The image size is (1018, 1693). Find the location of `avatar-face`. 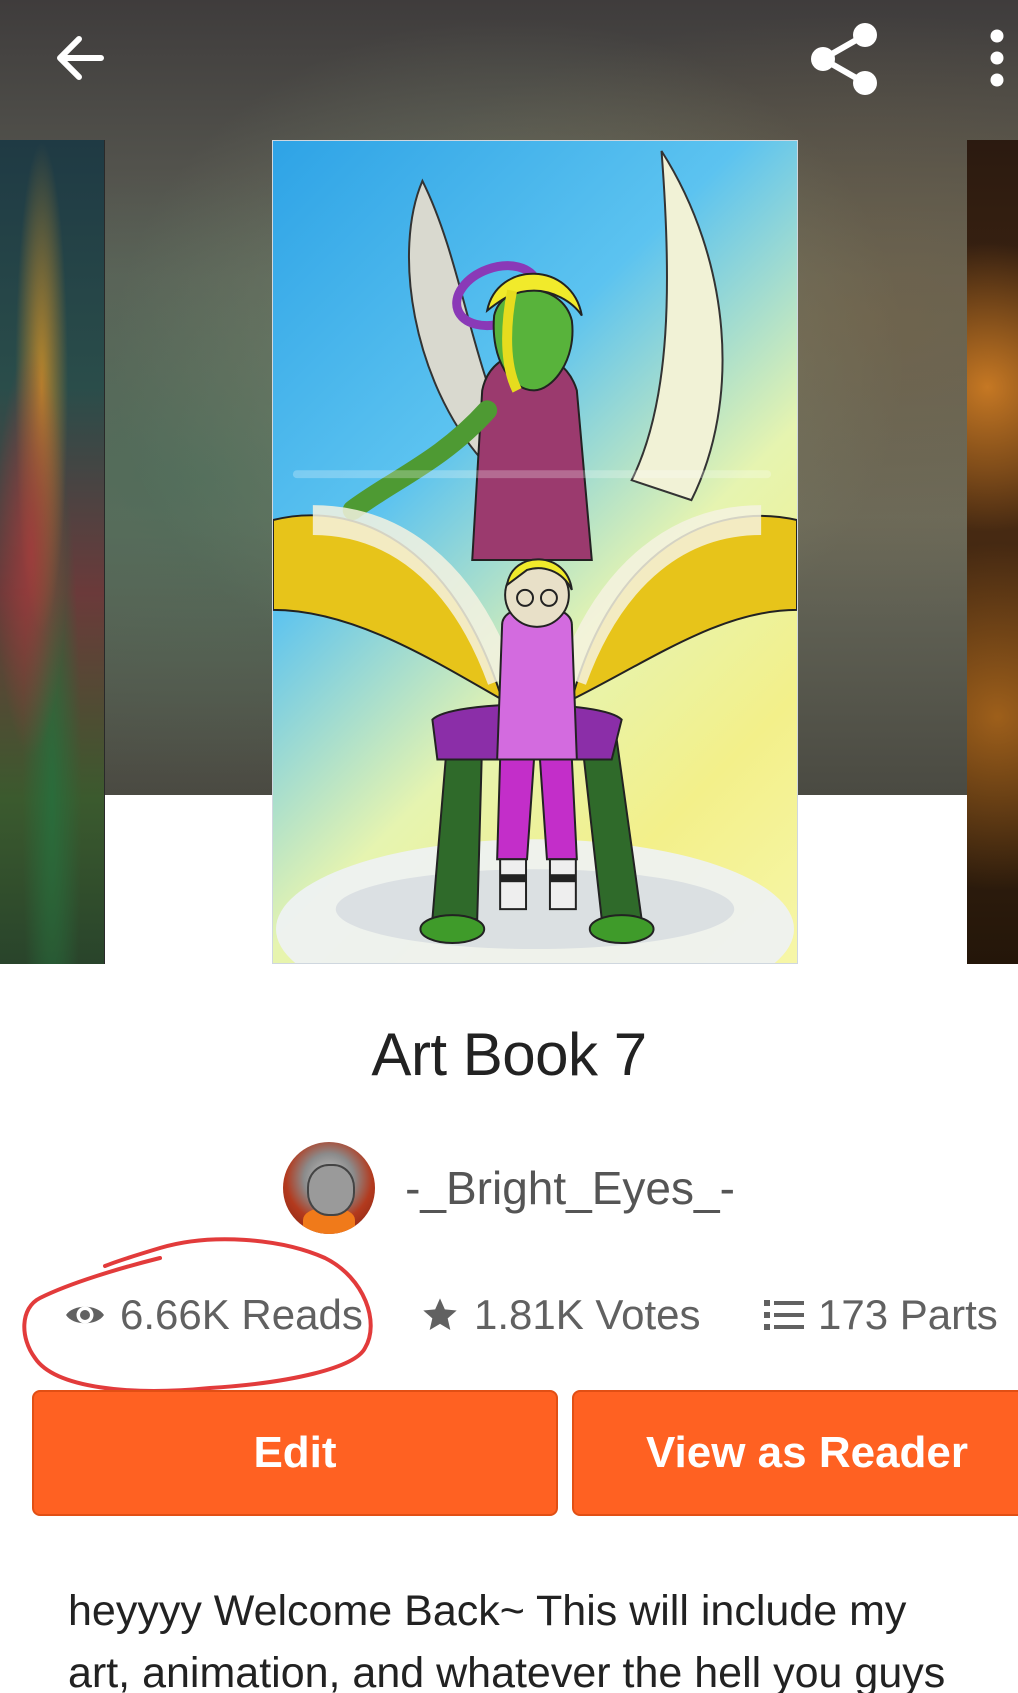

avatar-face is located at coordinates (331, 1190).